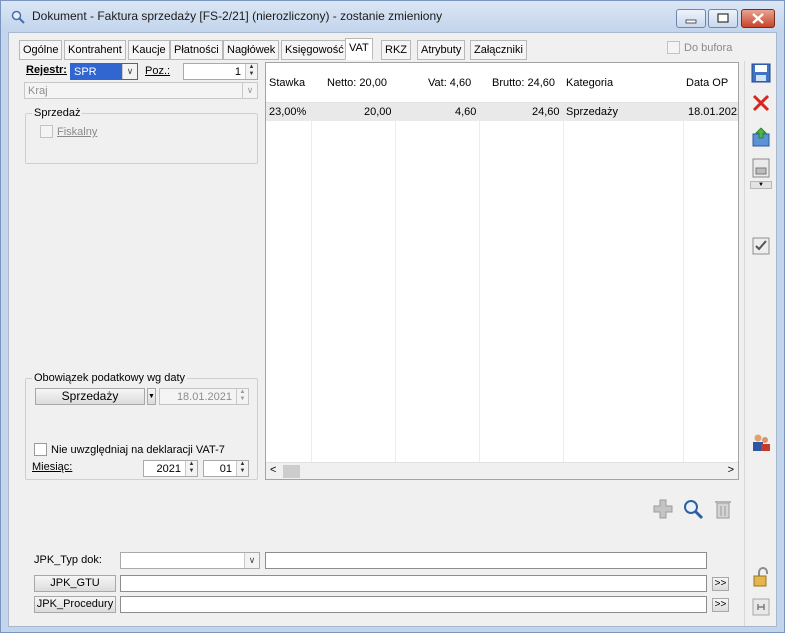 The image size is (785, 633). Describe the element at coordinates (723, 509) in the screenshot. I see `trash-icon` at that location.